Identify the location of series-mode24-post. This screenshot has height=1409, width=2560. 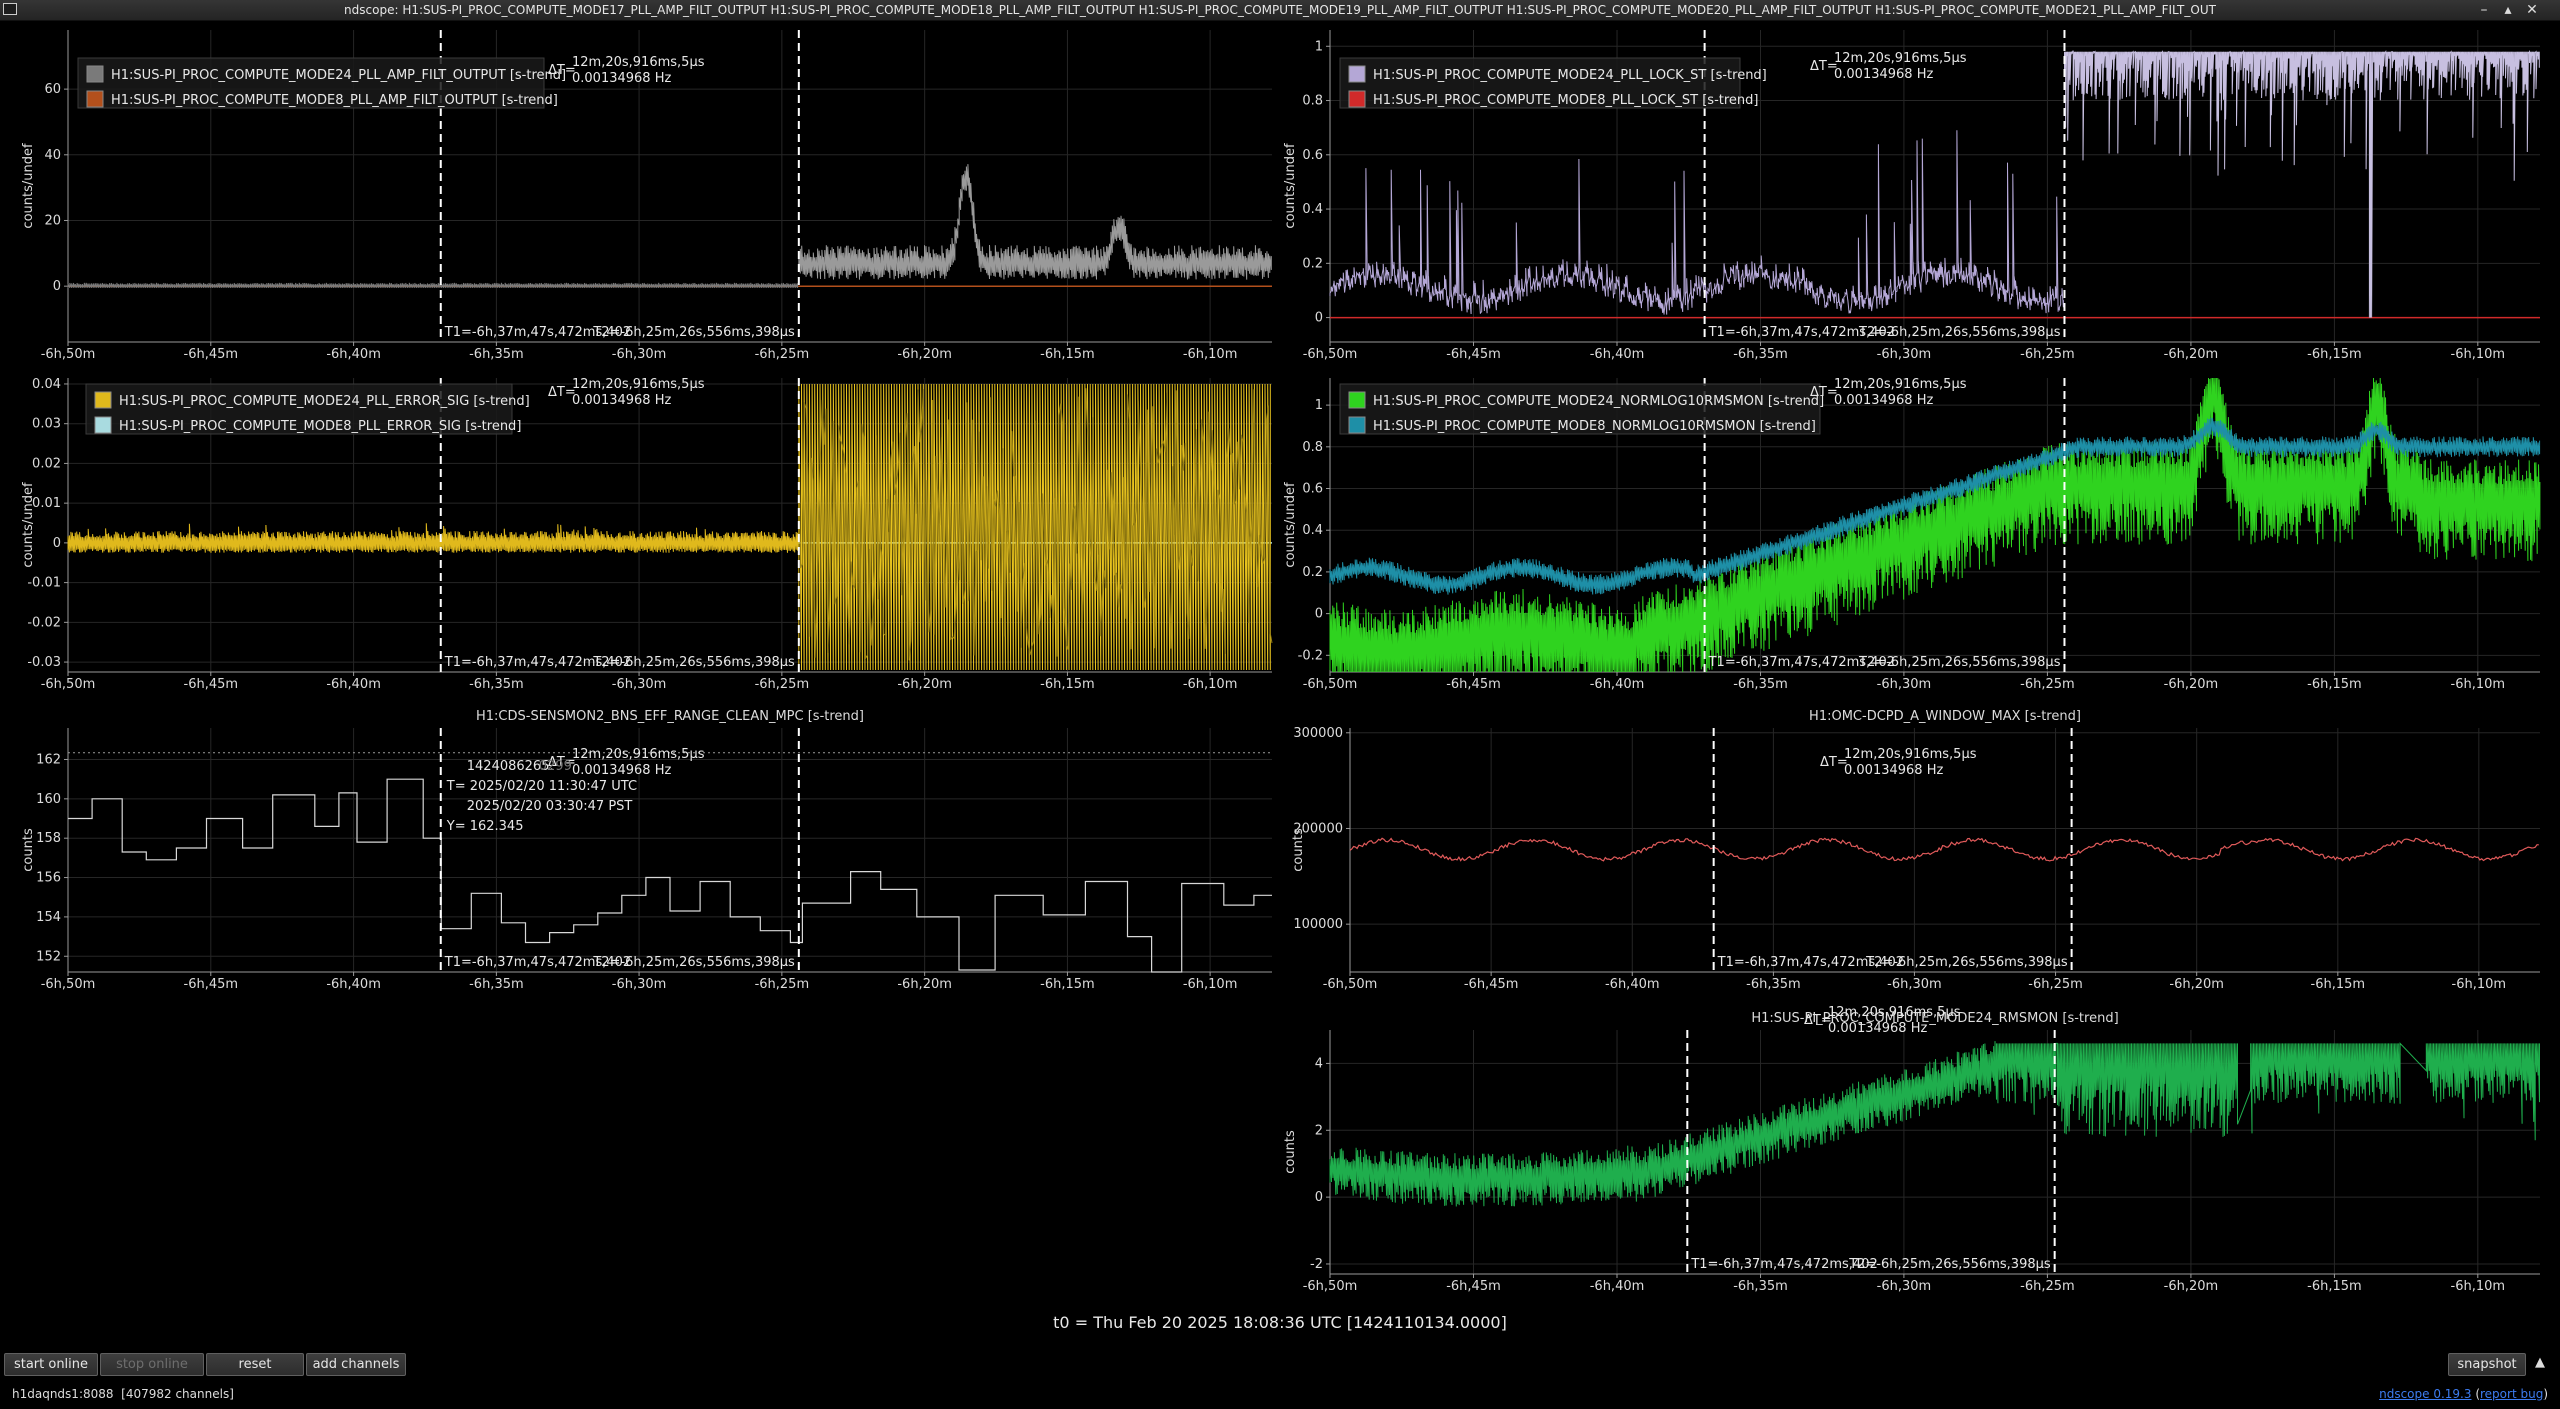
(1035, 222).